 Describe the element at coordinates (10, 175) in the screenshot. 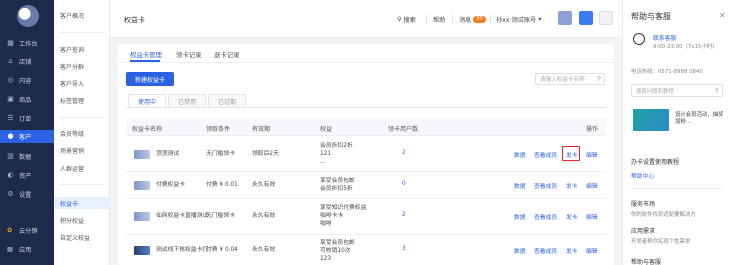

I see `asset-icon: ◐` at that location.